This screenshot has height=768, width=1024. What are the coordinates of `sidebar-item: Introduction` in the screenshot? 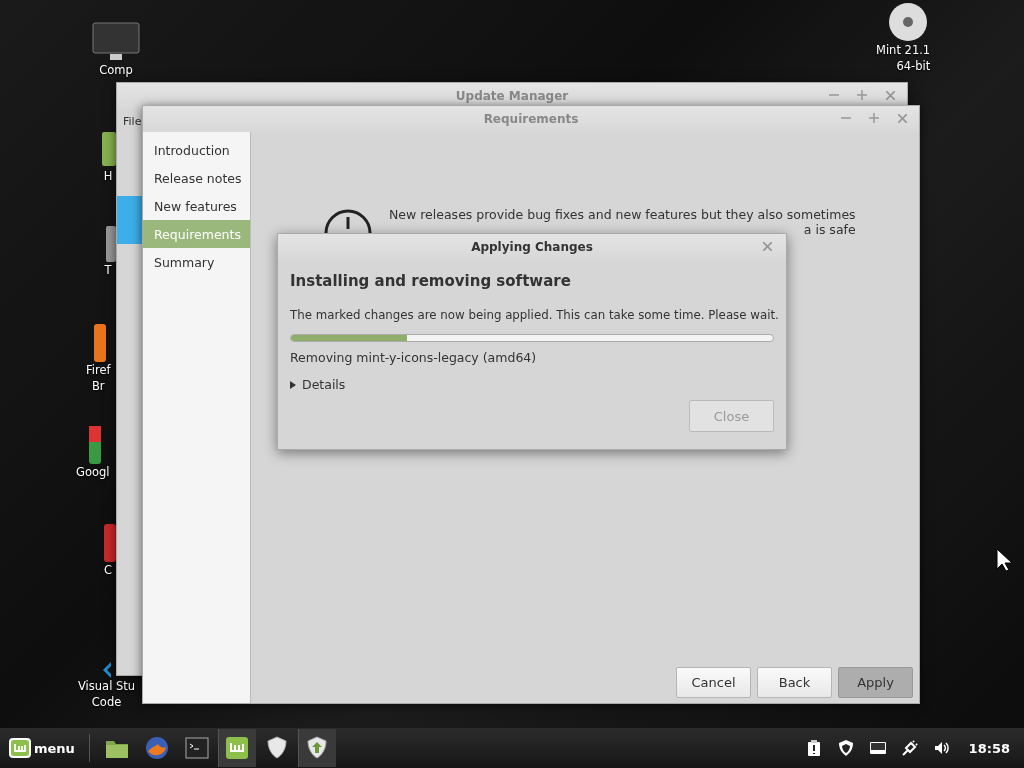 It's located at (196, 150).